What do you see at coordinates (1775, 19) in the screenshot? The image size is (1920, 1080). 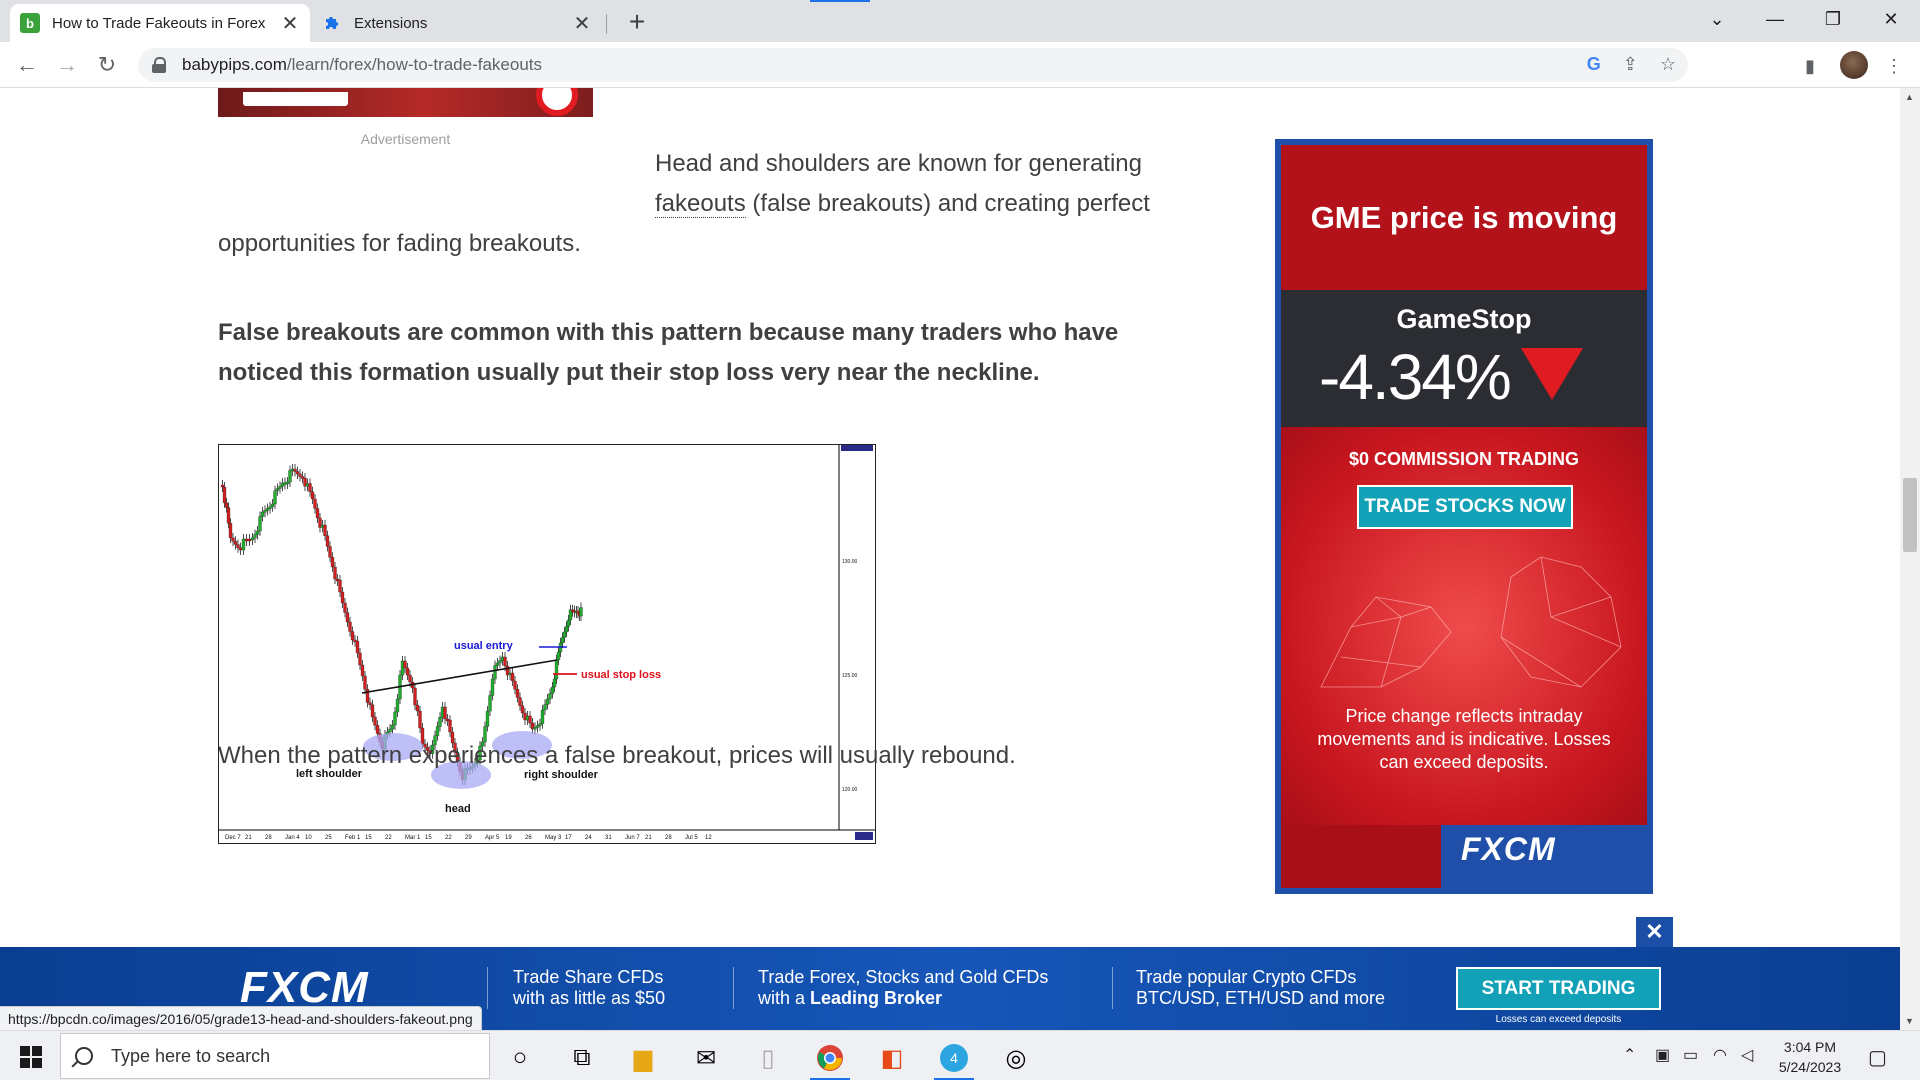 I see `minimize-button: —` at bounding box center [1775, 19].